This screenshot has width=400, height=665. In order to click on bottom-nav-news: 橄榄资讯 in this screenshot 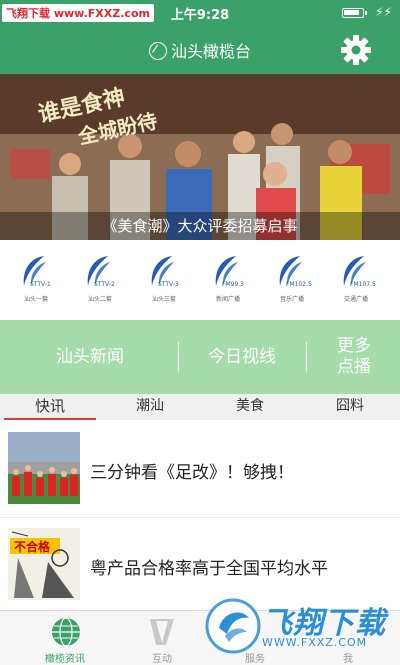, I will do `click(65, 638)`.